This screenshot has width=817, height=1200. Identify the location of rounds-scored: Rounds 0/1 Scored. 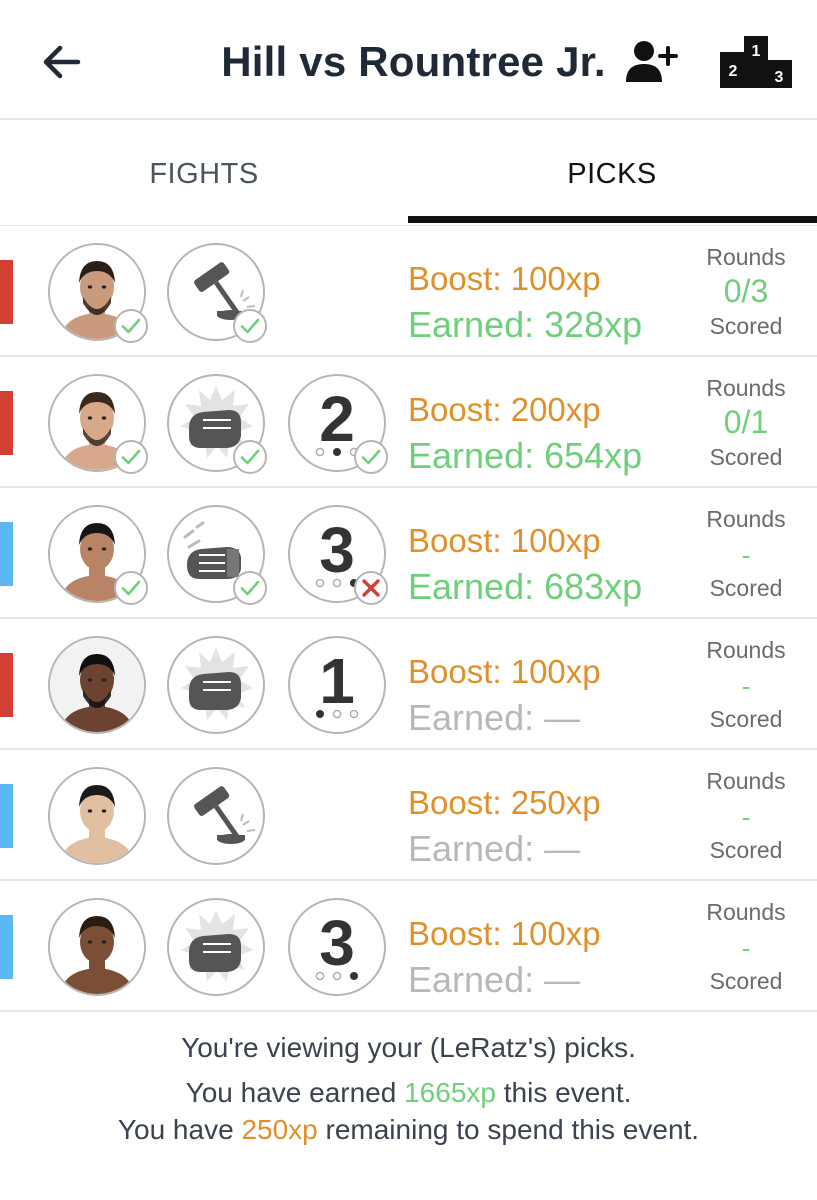
(746, 423).